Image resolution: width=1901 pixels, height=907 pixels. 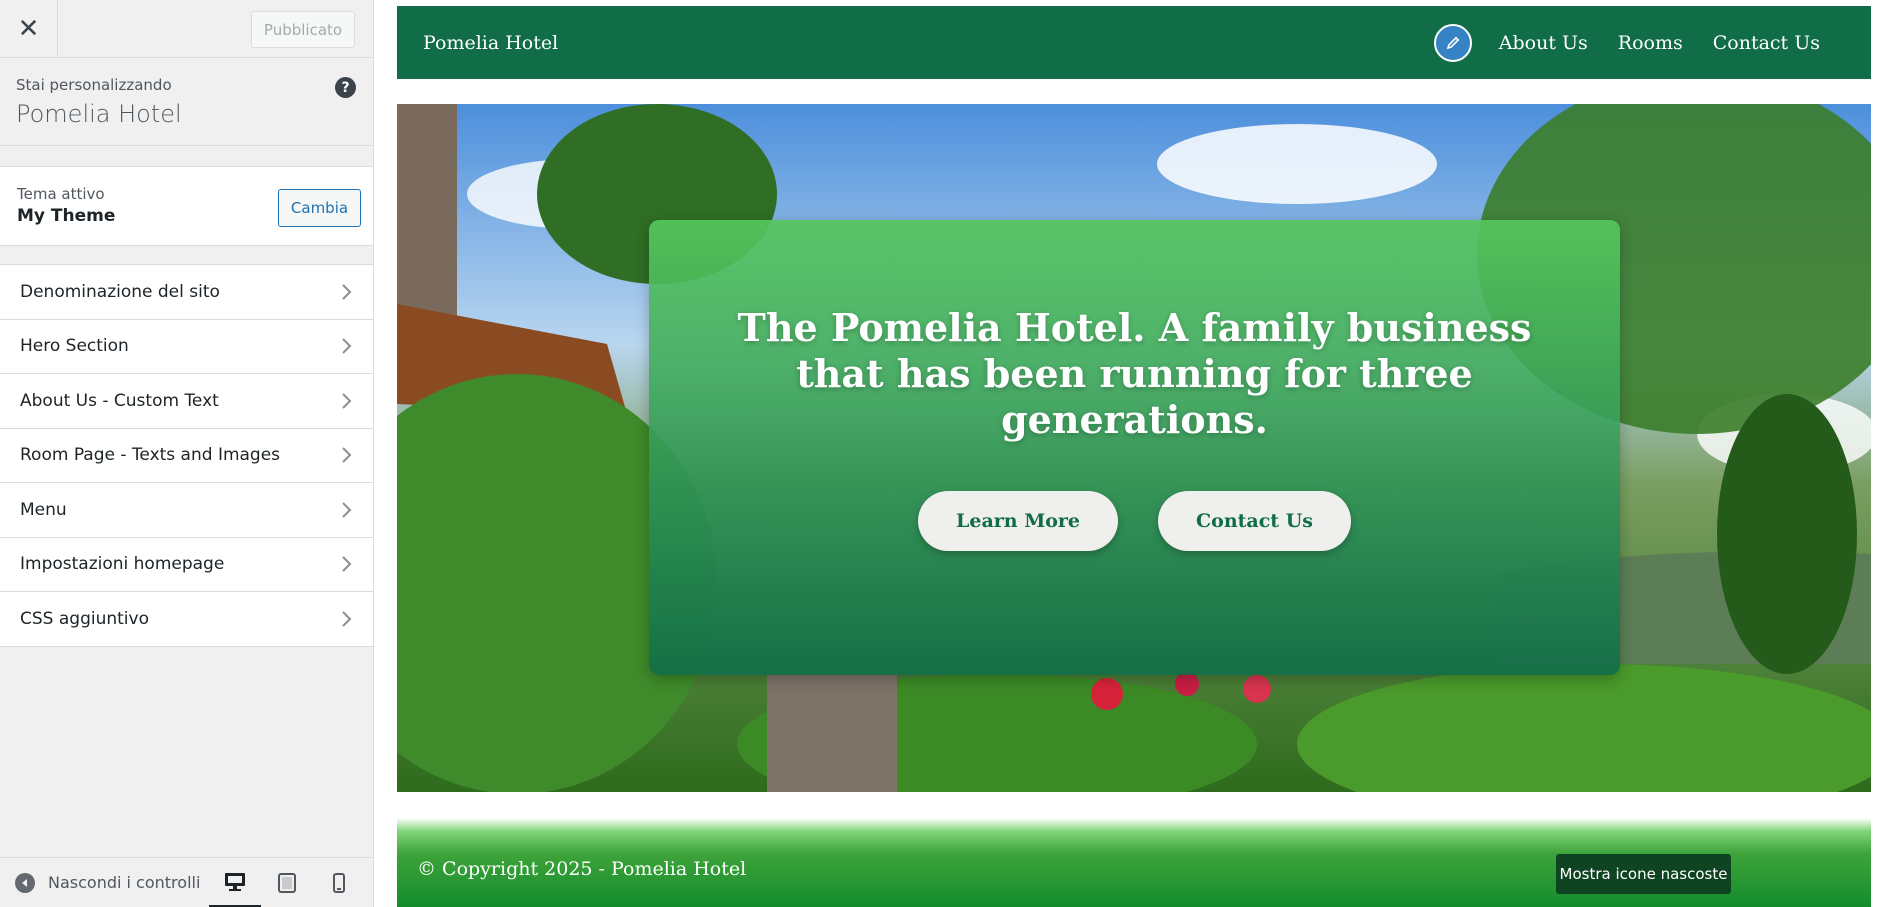 What do you see at coordinates (303, 29) in the screenshot?
I see `publish-button: Pubblicato` at bounding box center [303, 29].